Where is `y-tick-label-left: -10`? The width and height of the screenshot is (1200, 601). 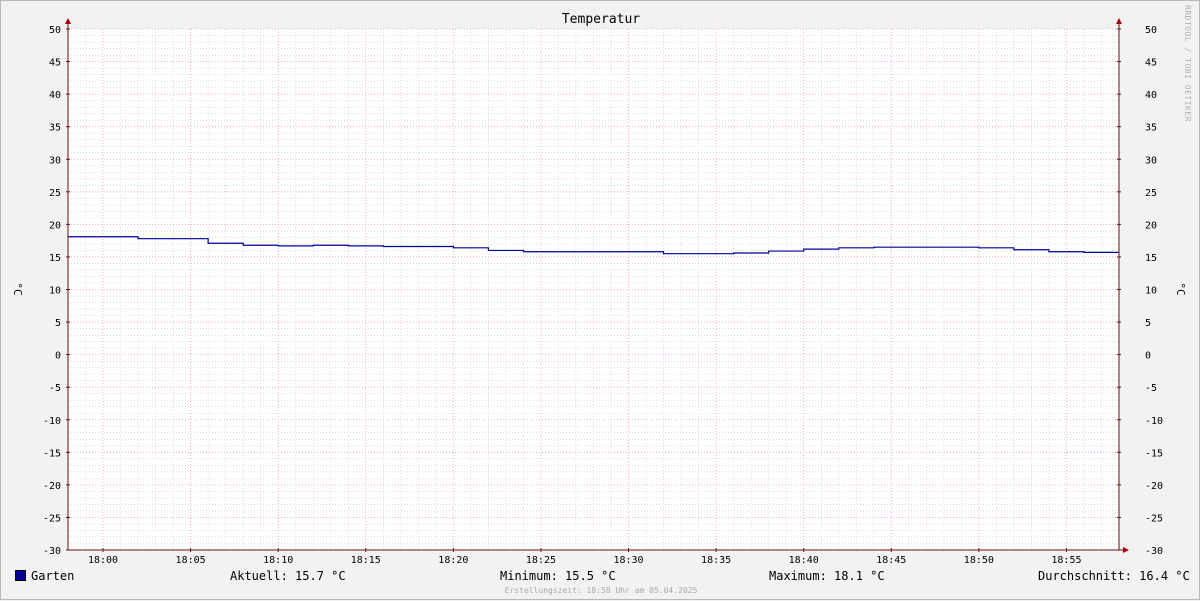 y-tick-label-left: -10 is located at coordinates (52, 421).